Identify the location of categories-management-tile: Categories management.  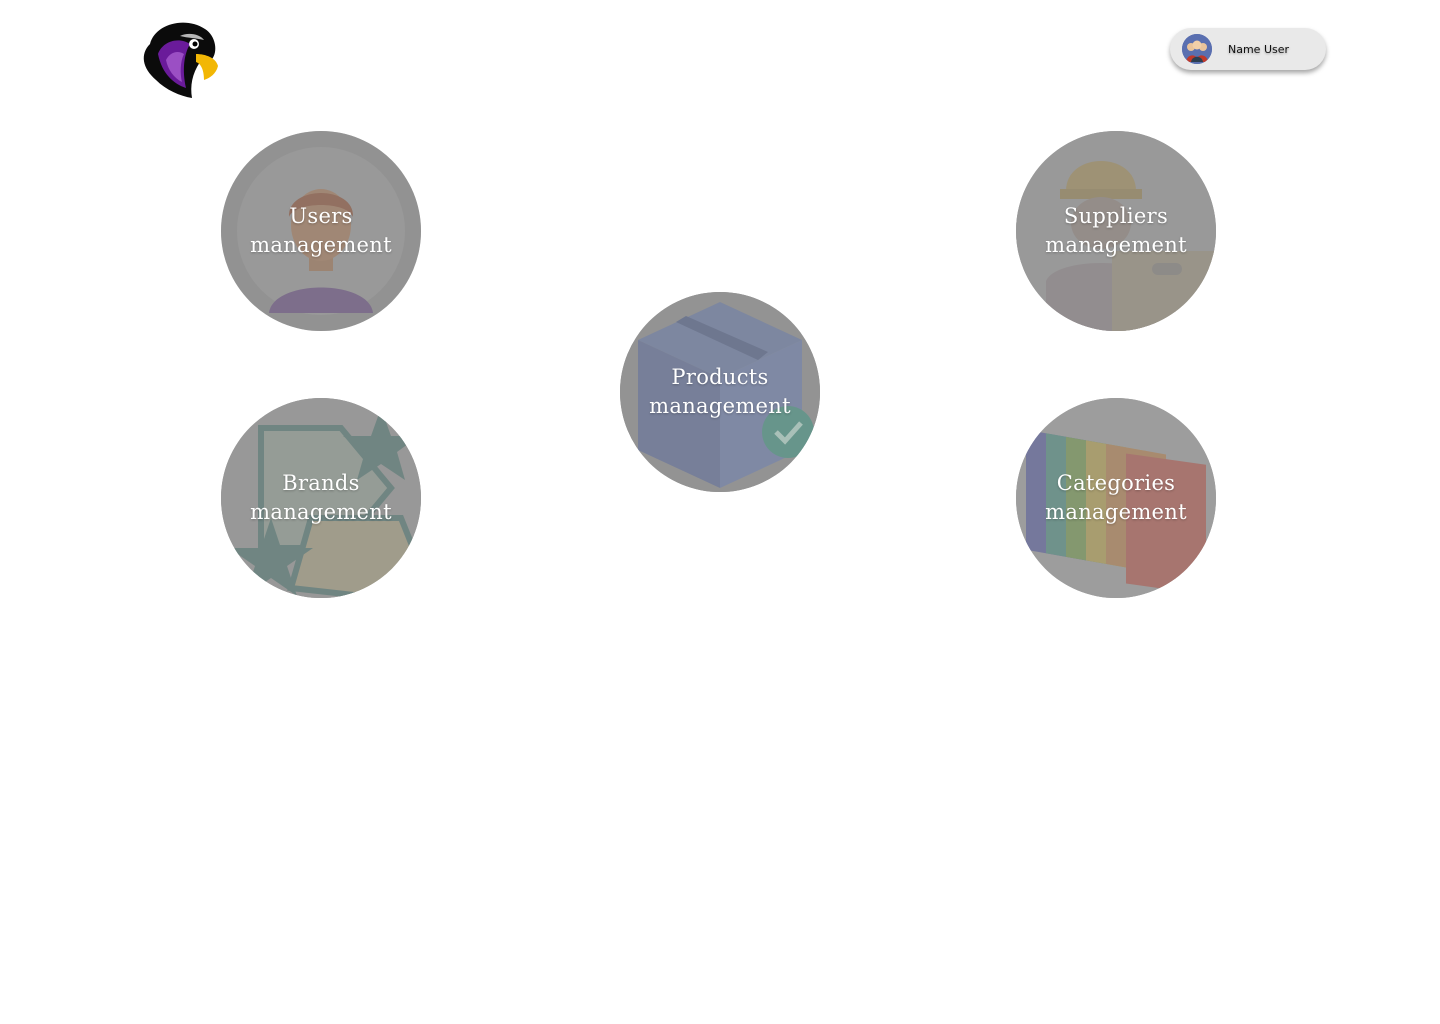
(1116, 498).